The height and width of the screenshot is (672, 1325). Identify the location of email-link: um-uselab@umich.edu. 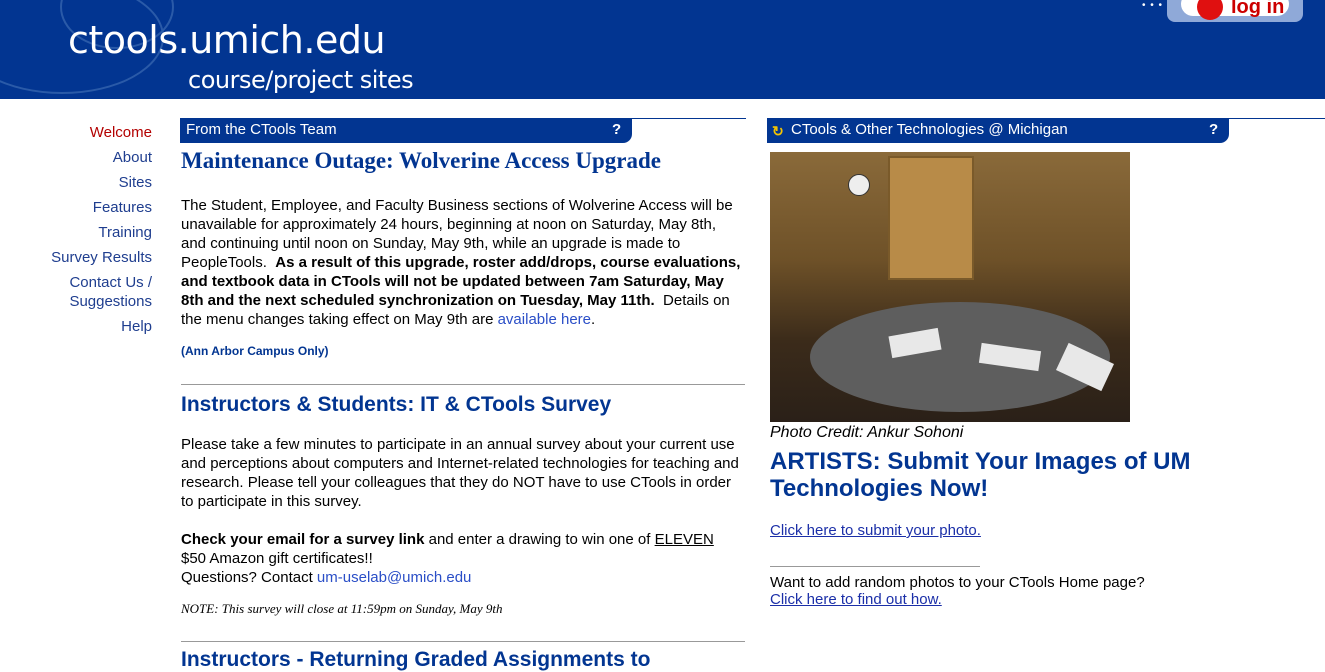
(394, 577).